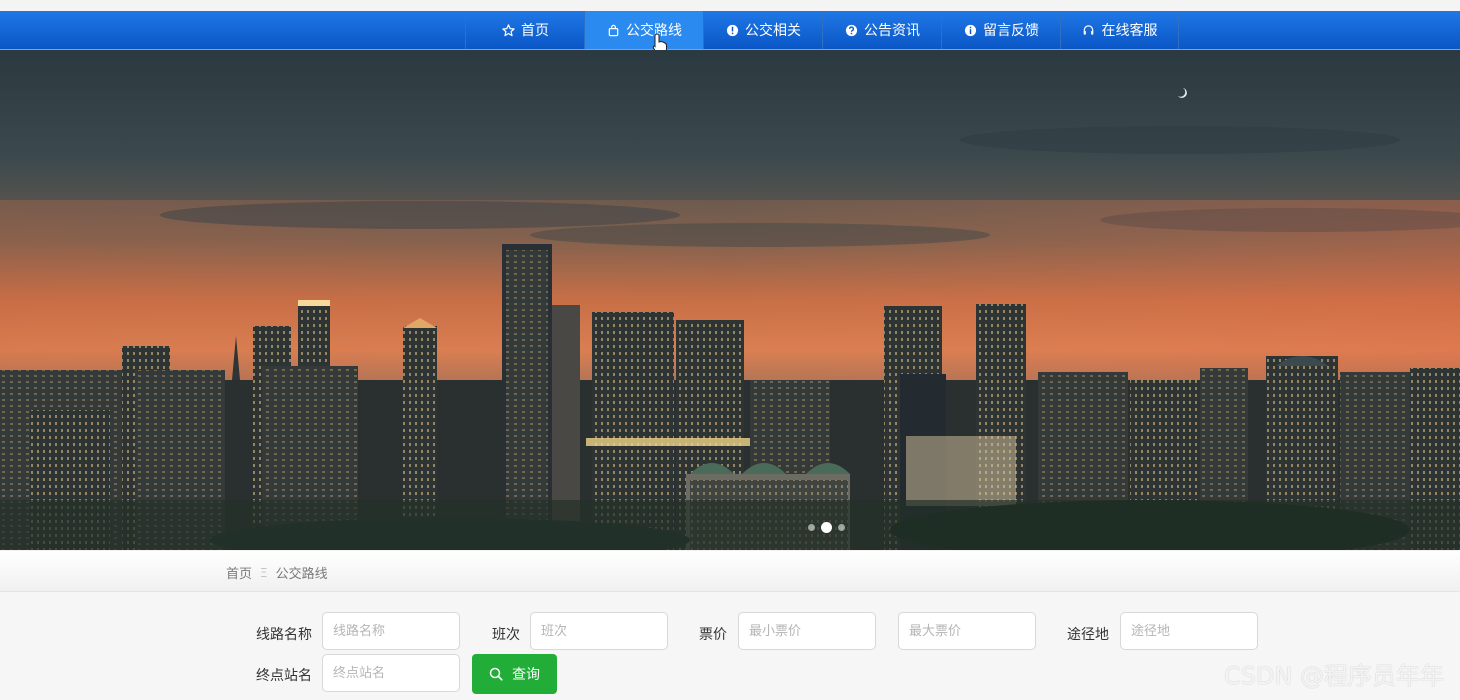  Describe the element at coordinates (535, 31) in the screenshot. I see `nav-label: 首页` at that location.